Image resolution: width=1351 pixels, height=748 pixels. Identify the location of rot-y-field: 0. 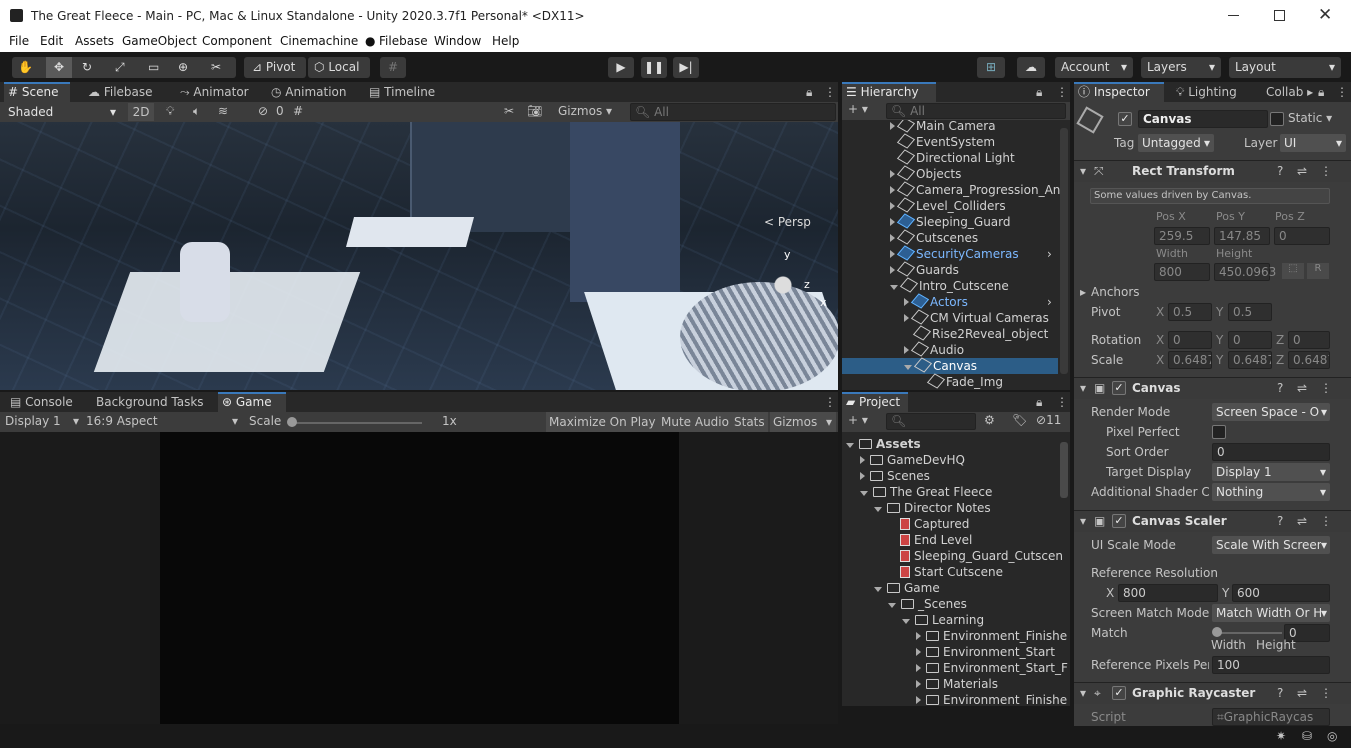
(1250, 340).